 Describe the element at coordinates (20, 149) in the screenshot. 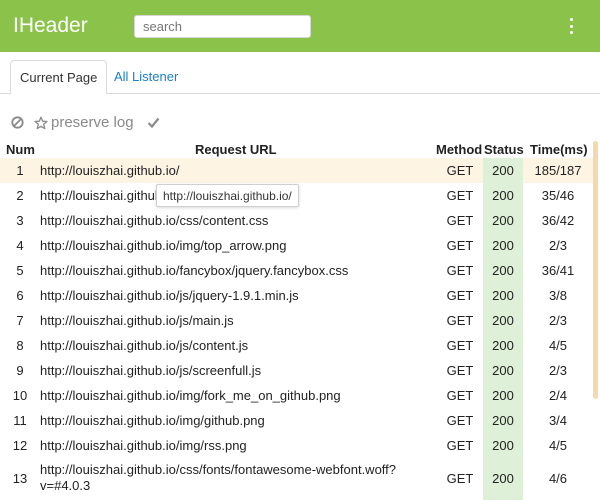

I see `header-num: Num` at that location.